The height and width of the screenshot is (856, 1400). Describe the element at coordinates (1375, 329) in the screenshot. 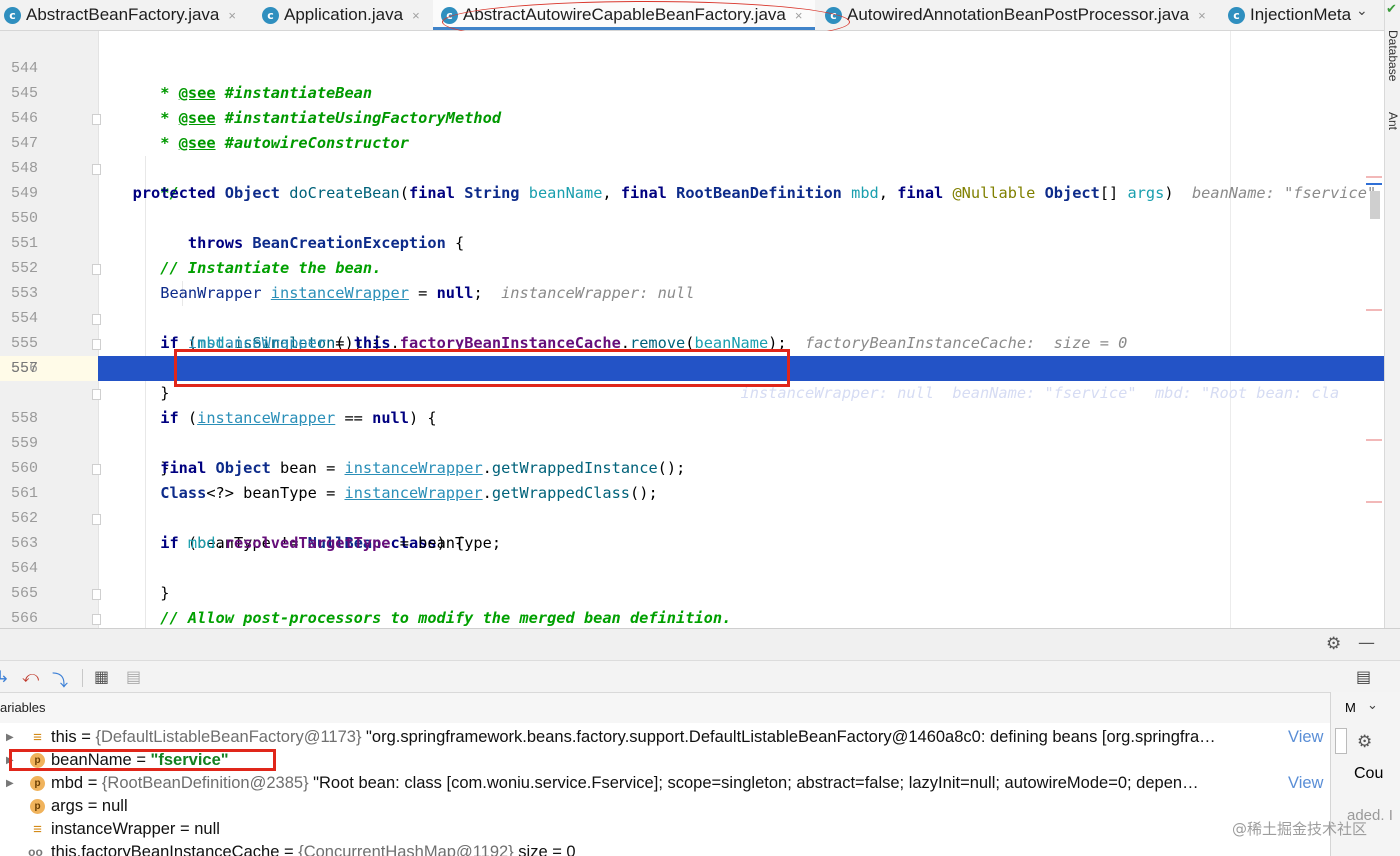

I see `editor-scrollbar-markers` at that location.